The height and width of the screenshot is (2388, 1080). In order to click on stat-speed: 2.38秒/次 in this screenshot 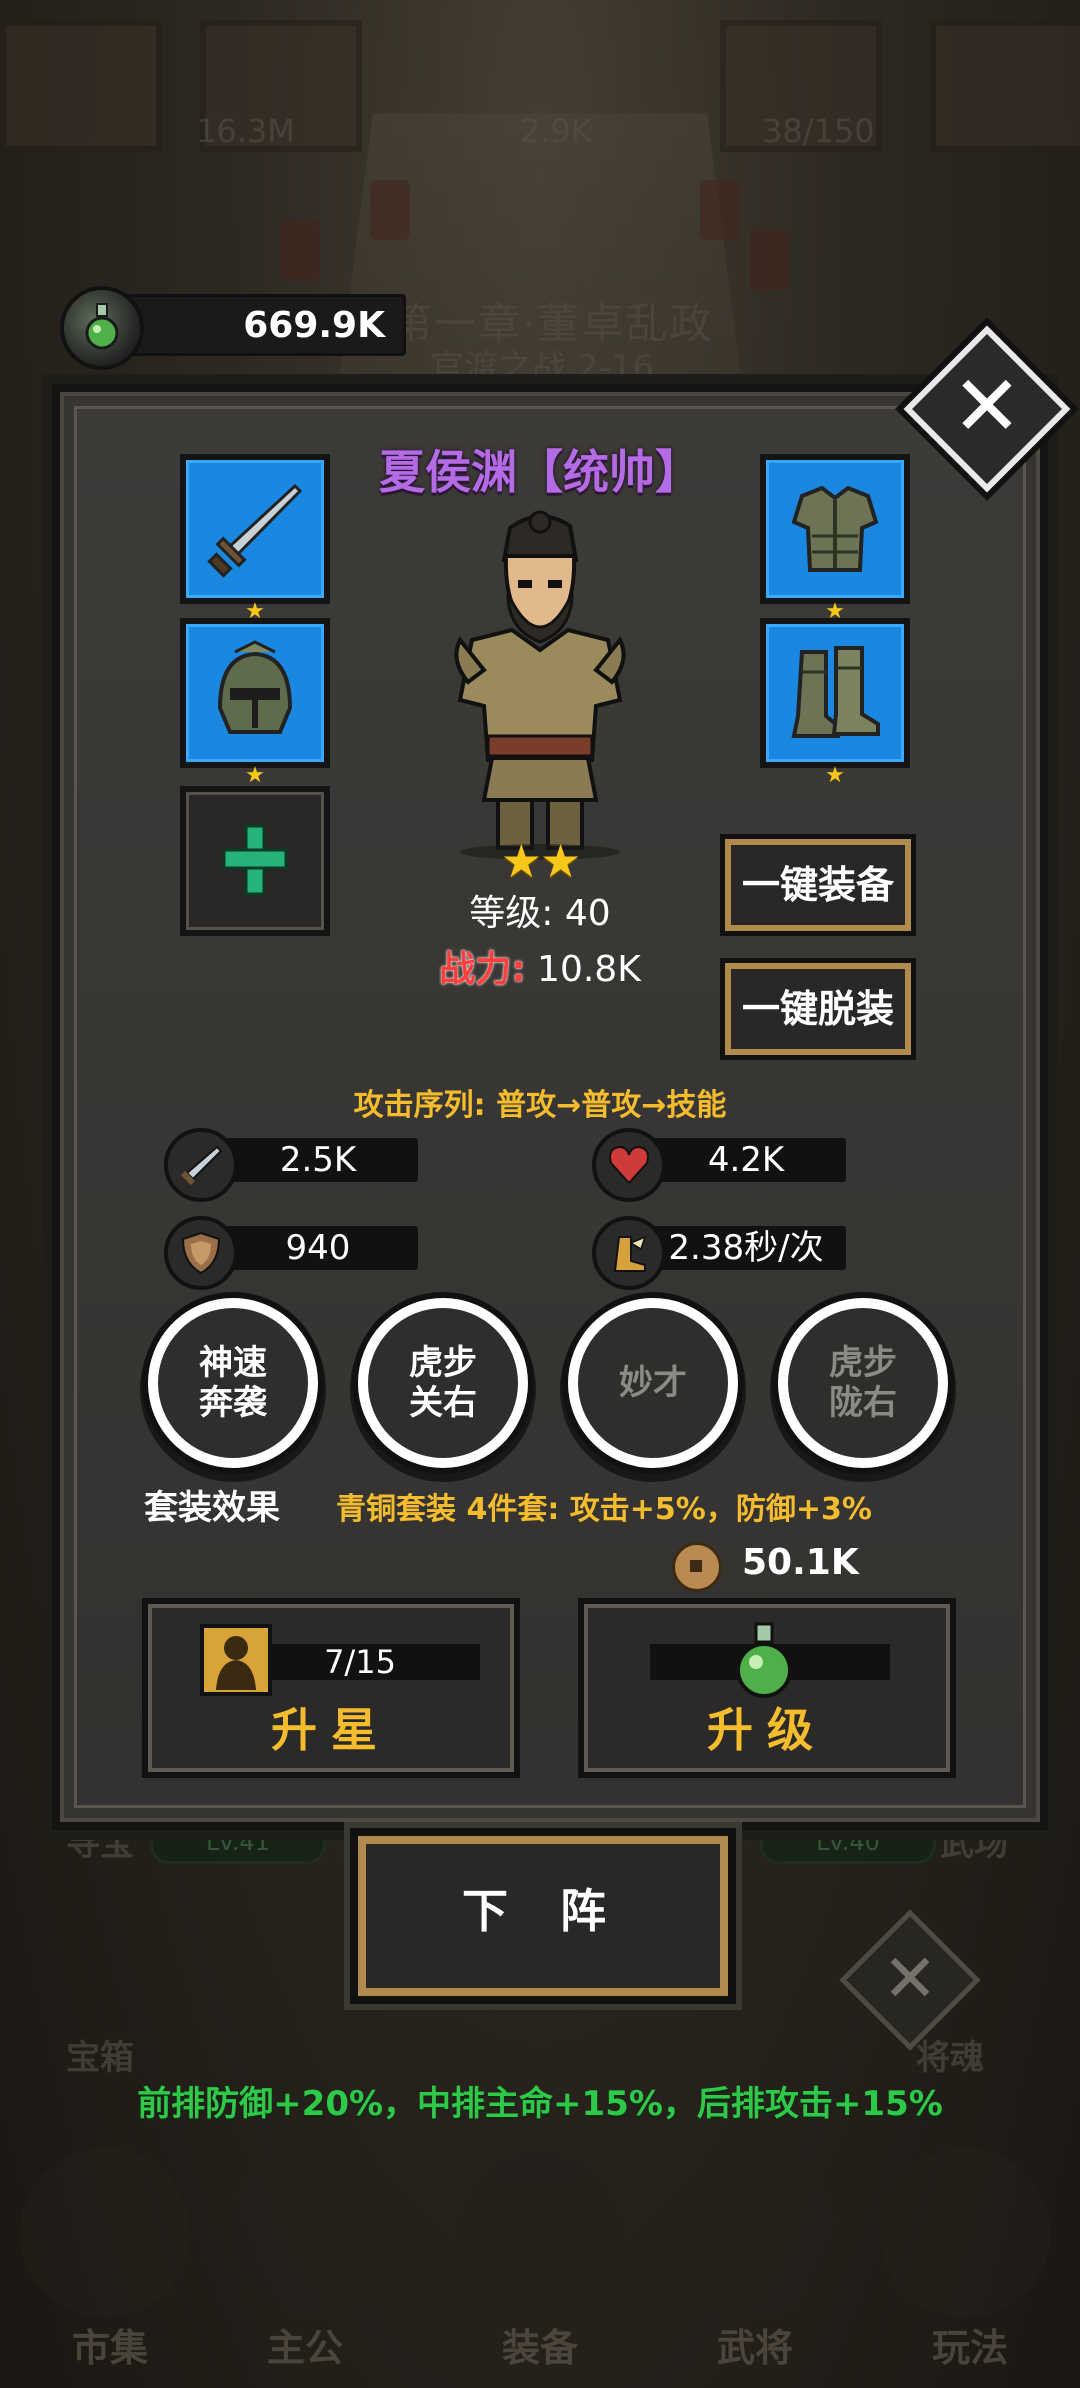, I will do `click(742, 1253)`.